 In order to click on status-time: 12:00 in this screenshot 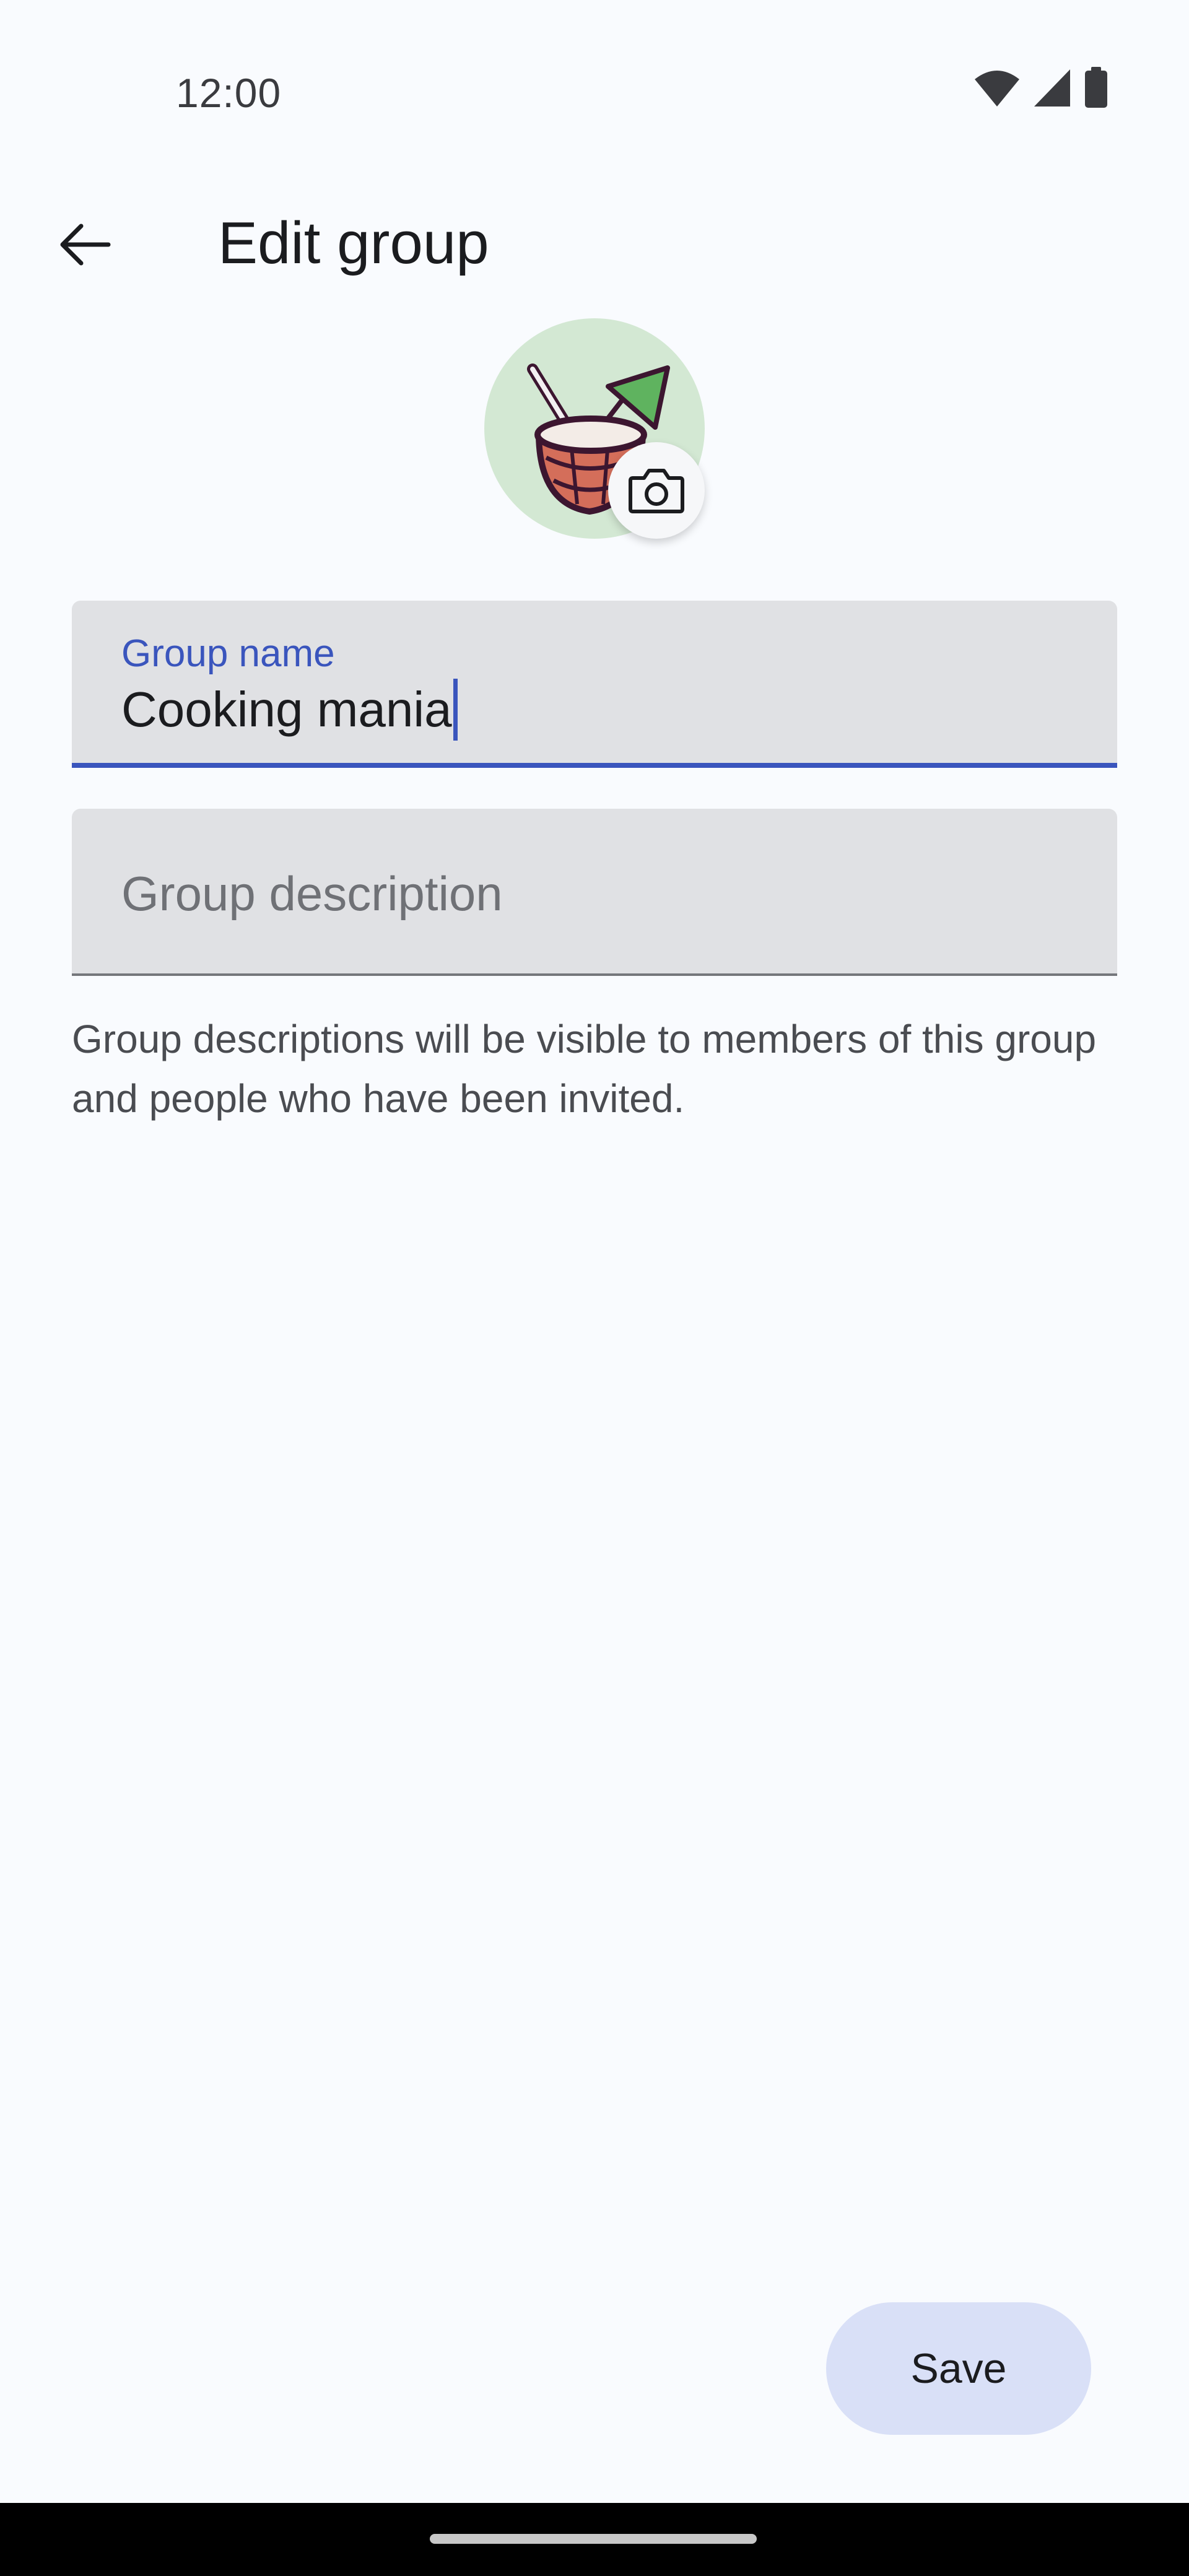, I will do `click(229, 93)`.